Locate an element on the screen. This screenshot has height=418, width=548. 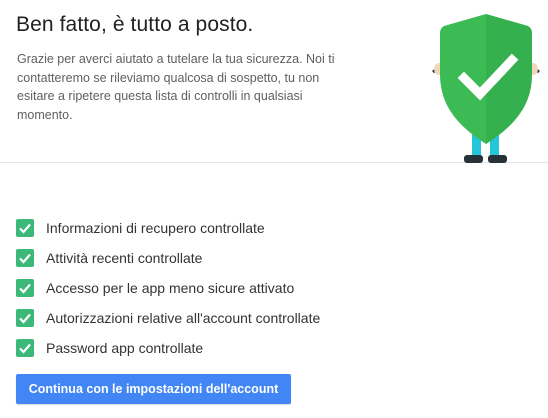
check-item-less-secure-apps: Accesso per le app meno sicure attivato is located at coordinates (168, 288).